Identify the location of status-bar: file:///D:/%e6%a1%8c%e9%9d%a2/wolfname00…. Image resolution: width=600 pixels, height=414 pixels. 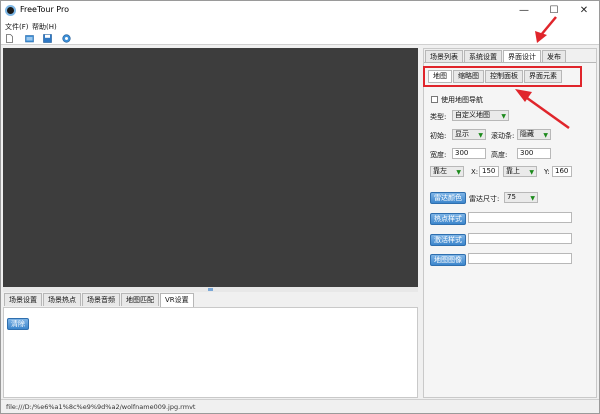
(300, 406).